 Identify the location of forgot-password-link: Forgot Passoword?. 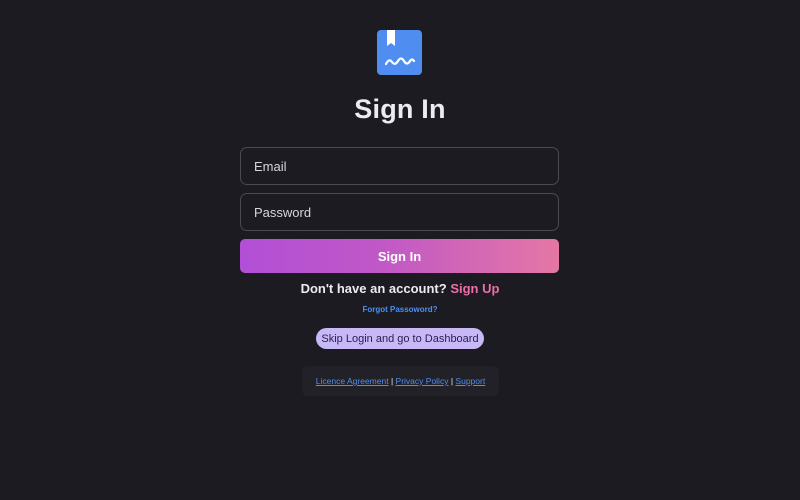
(399, 309).